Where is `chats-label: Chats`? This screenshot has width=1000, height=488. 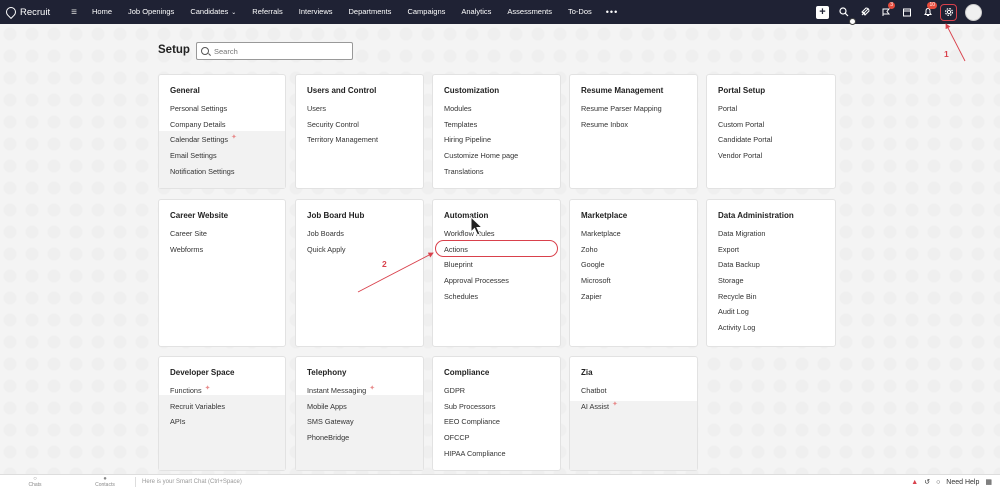 chats-label: Chats is located at coordinates (35, 484).